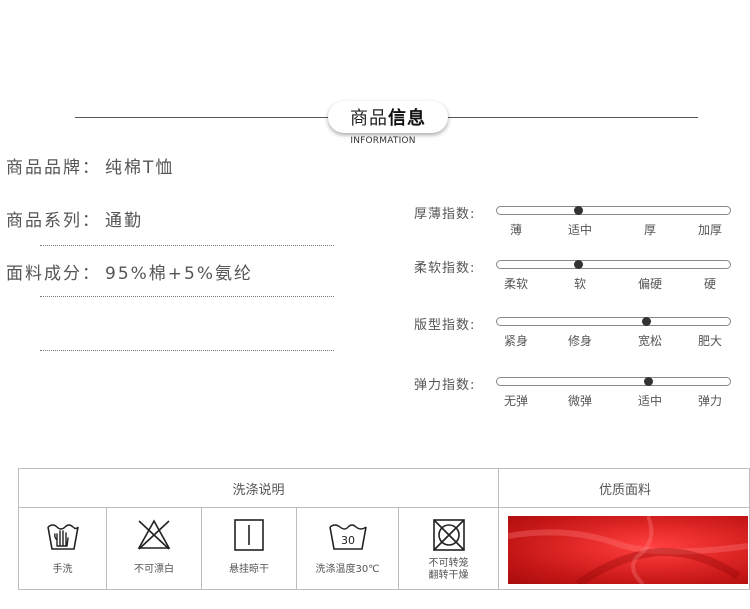 The image size is (750, 609). What do you see at coordinates (516, 284) in the screenshot?
I see `index-tick: 柔软` at bounding box center [516, 284].